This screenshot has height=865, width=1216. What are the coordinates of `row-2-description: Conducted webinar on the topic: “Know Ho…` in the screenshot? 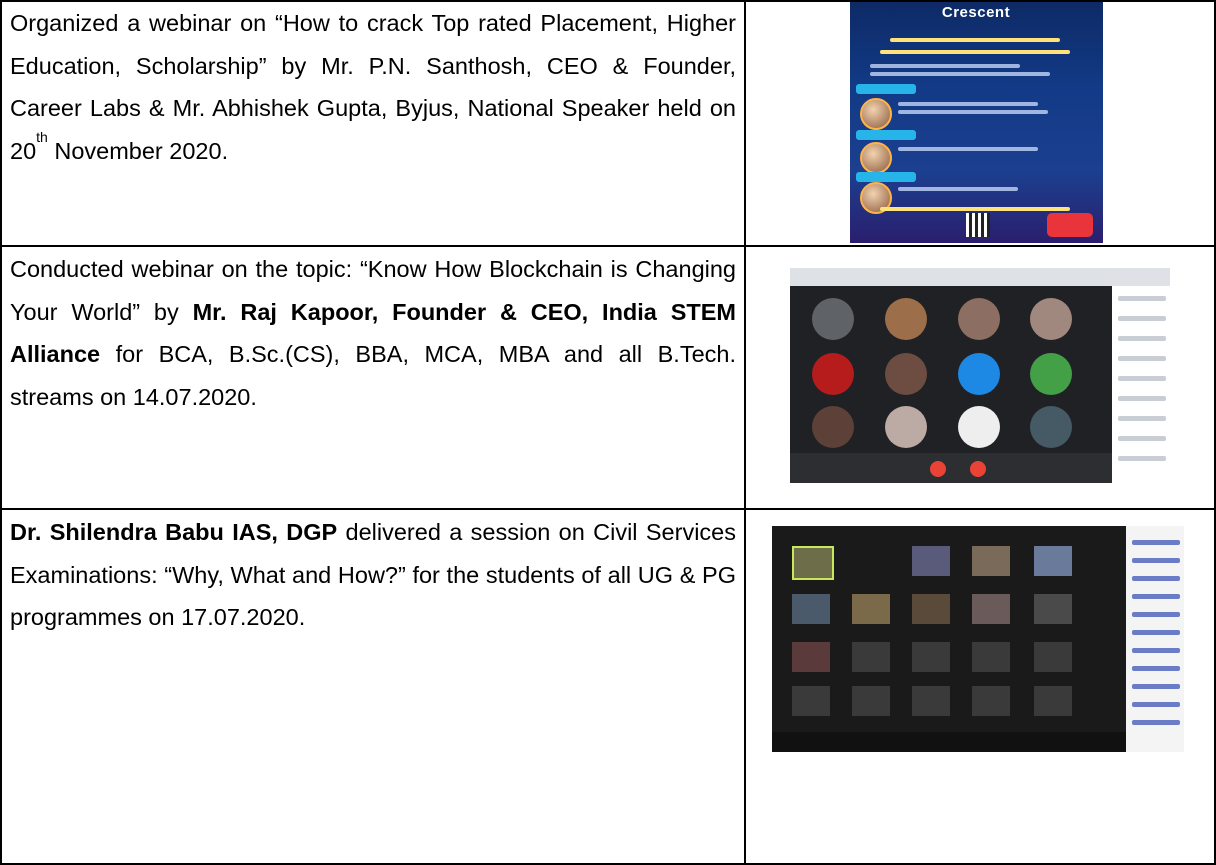 It's located at (373, 333).